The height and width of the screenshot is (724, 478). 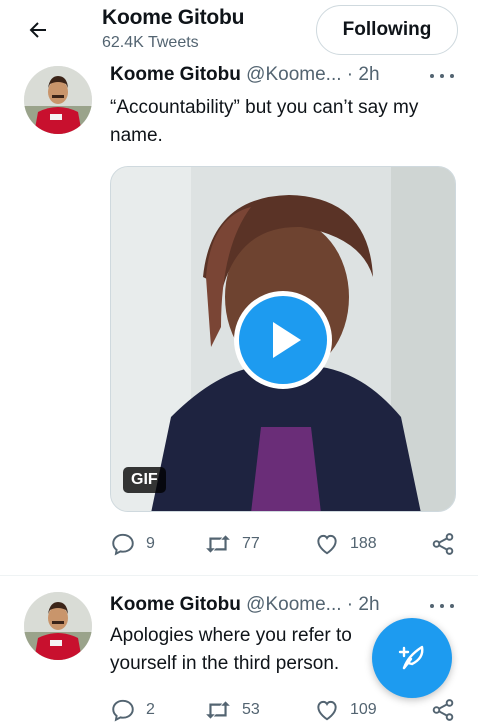 I want to click on like-button: 109, so click(x=345, y=710).